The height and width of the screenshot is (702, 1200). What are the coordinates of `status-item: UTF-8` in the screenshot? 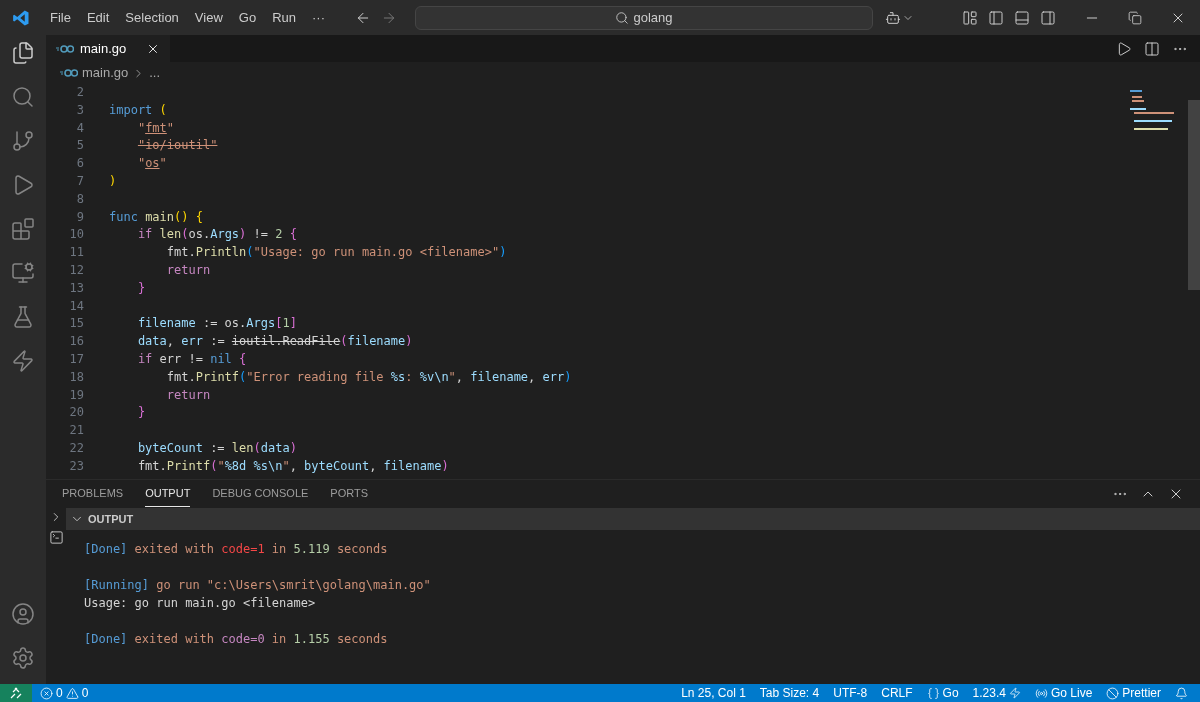 It's located at (850, 693).